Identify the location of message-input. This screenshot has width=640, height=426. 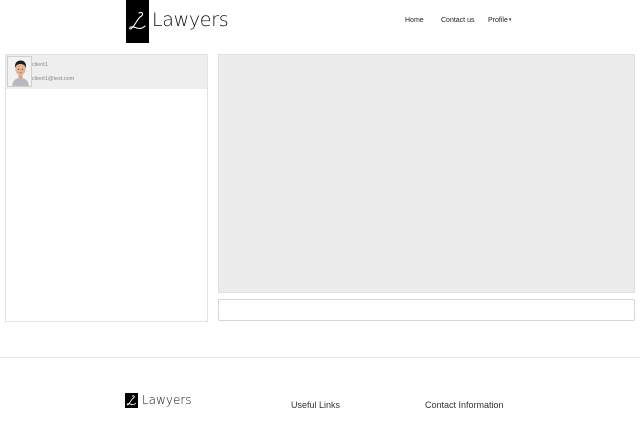
(426, 310).